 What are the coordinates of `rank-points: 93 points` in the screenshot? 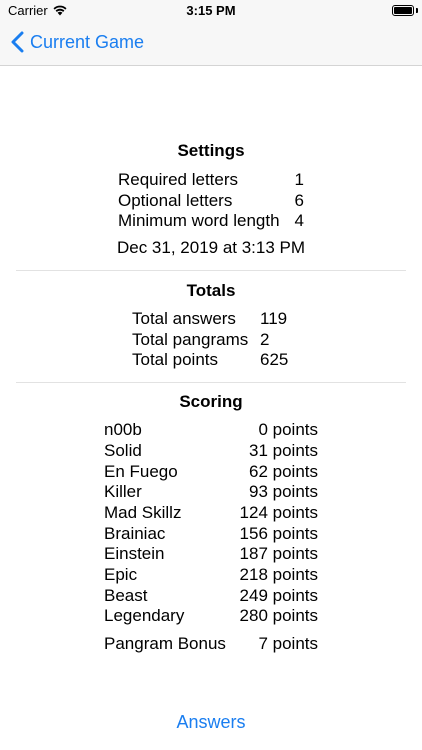 It's located at (283, 491).